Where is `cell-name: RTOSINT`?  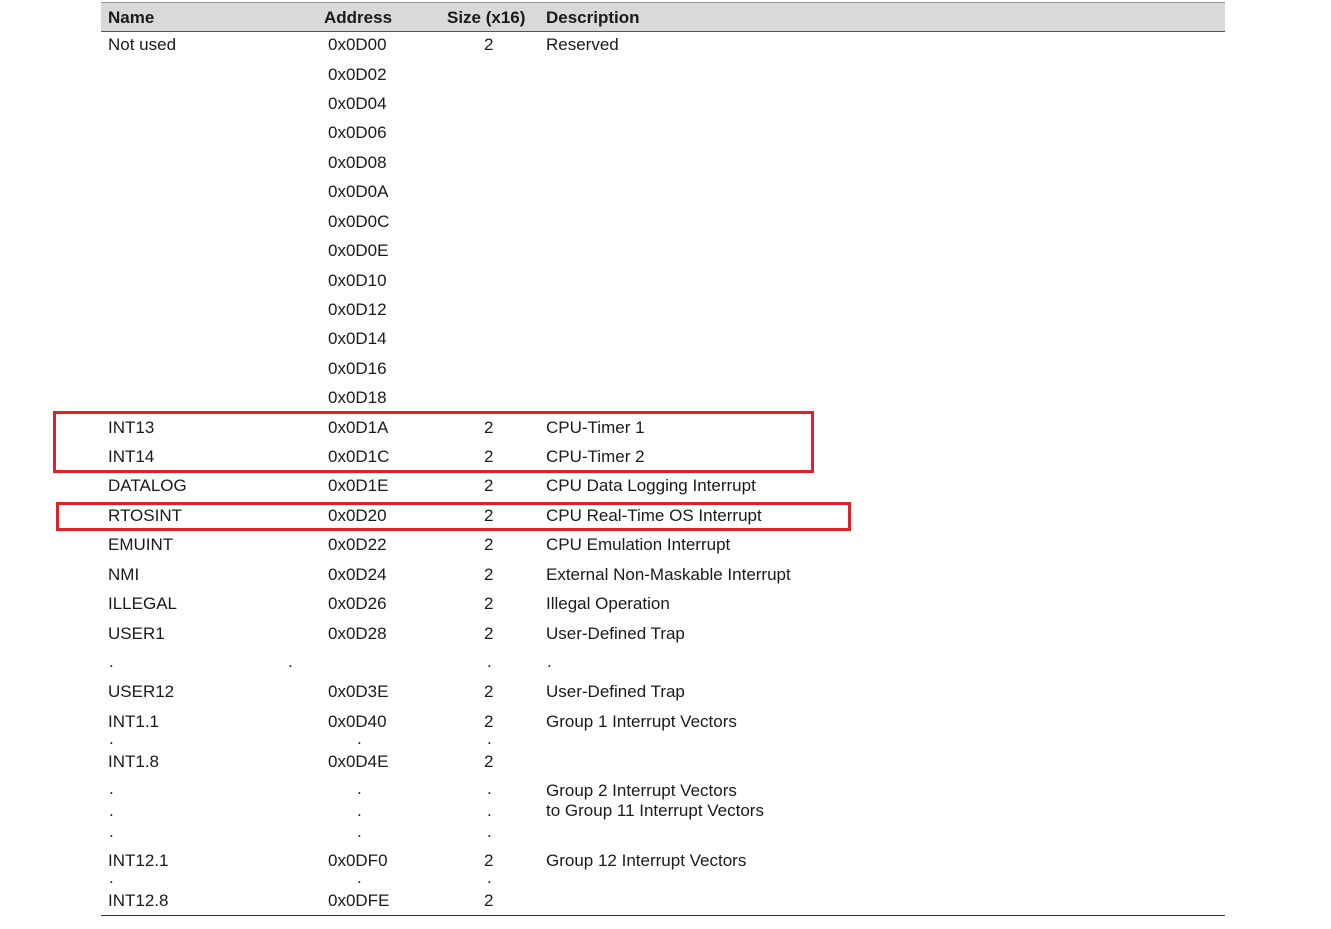 cell-name: RTOSINT is located at coordinates (145, 515).